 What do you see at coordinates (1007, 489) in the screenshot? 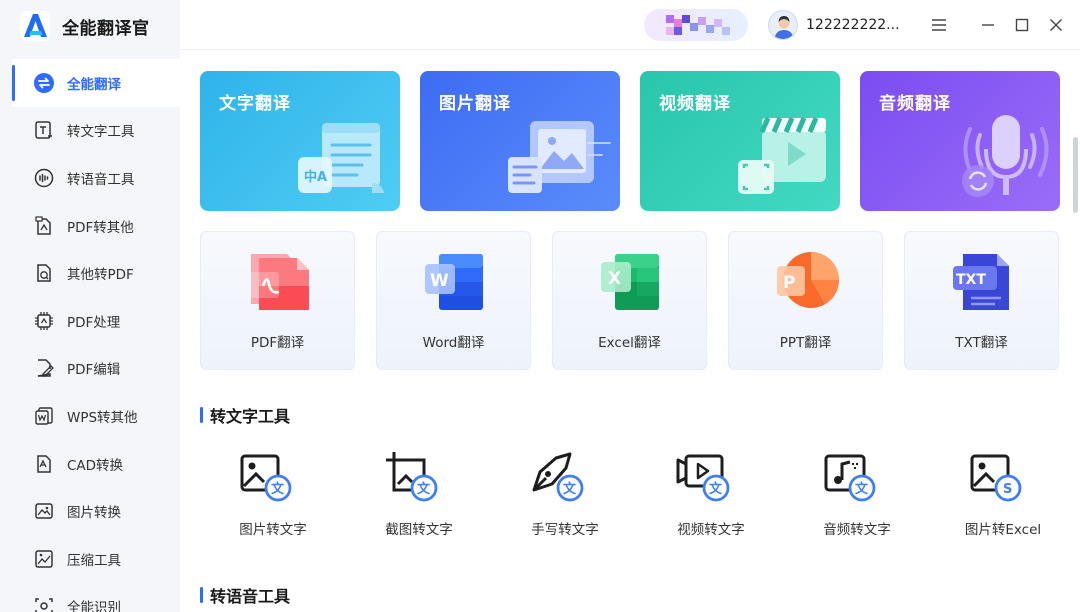
I see `svg-text: S` at bounding box center [1007, 489].